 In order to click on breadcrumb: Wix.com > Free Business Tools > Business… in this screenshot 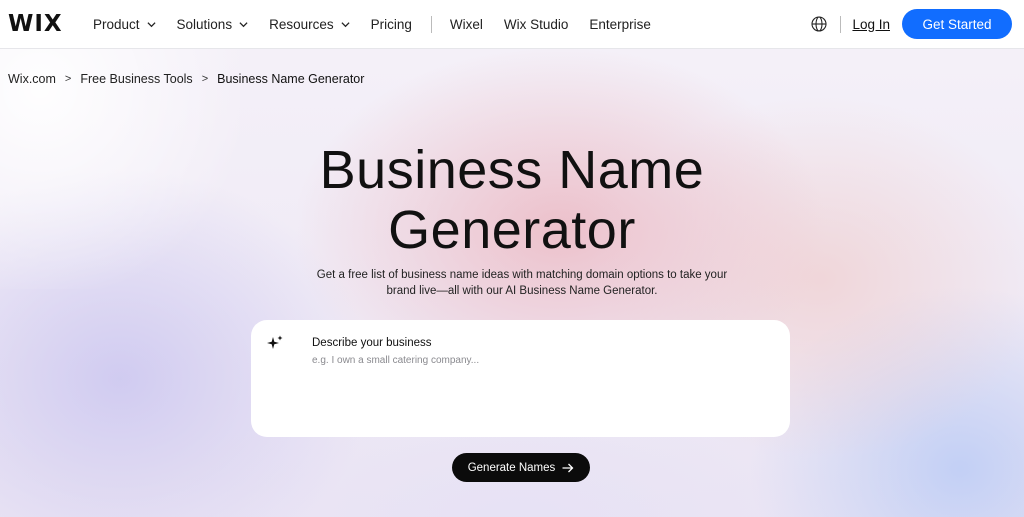, I will do `click(186, 79)`.